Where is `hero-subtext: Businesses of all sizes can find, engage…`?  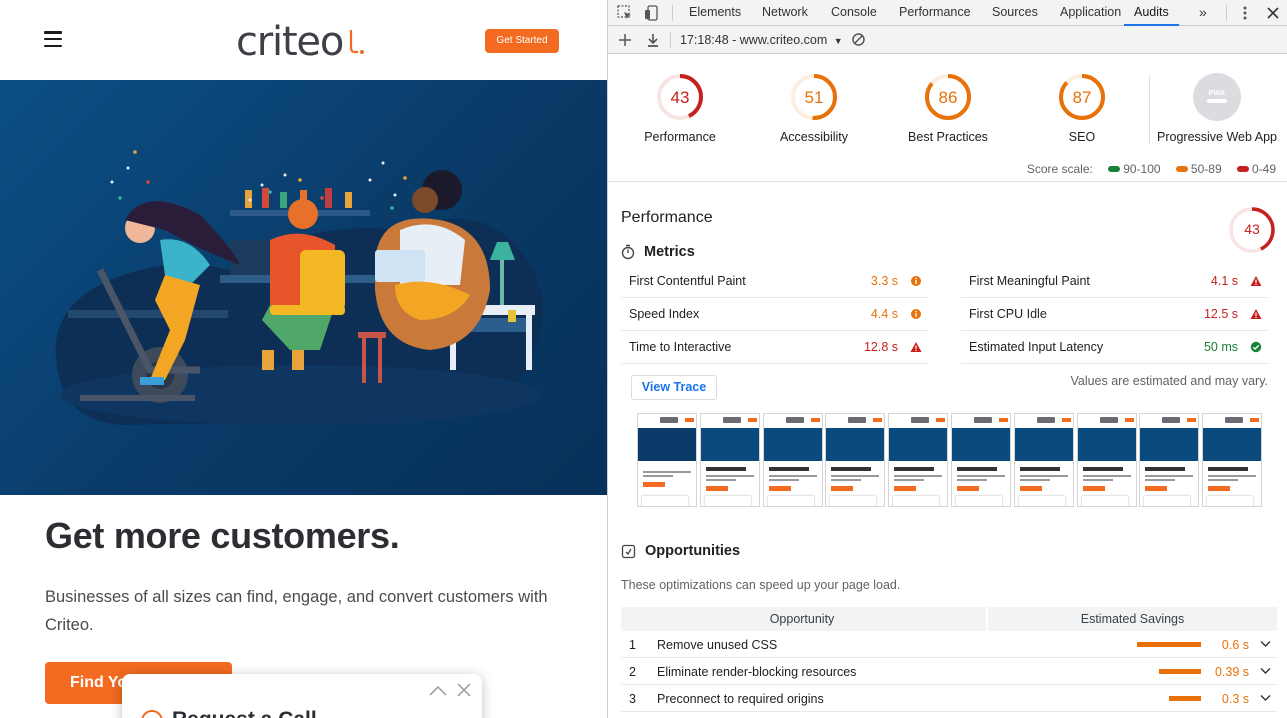
hero-subtext: Businesses of all sizes can find, engage… is located at coordinates (296, 611).